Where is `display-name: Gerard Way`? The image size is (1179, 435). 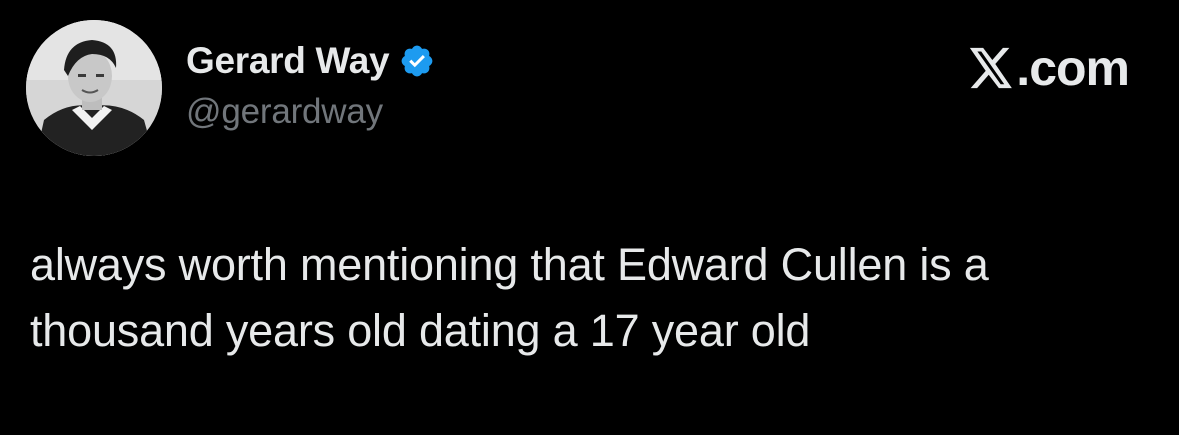
display-name: Gerard Way is located at coordinates (288, 61).